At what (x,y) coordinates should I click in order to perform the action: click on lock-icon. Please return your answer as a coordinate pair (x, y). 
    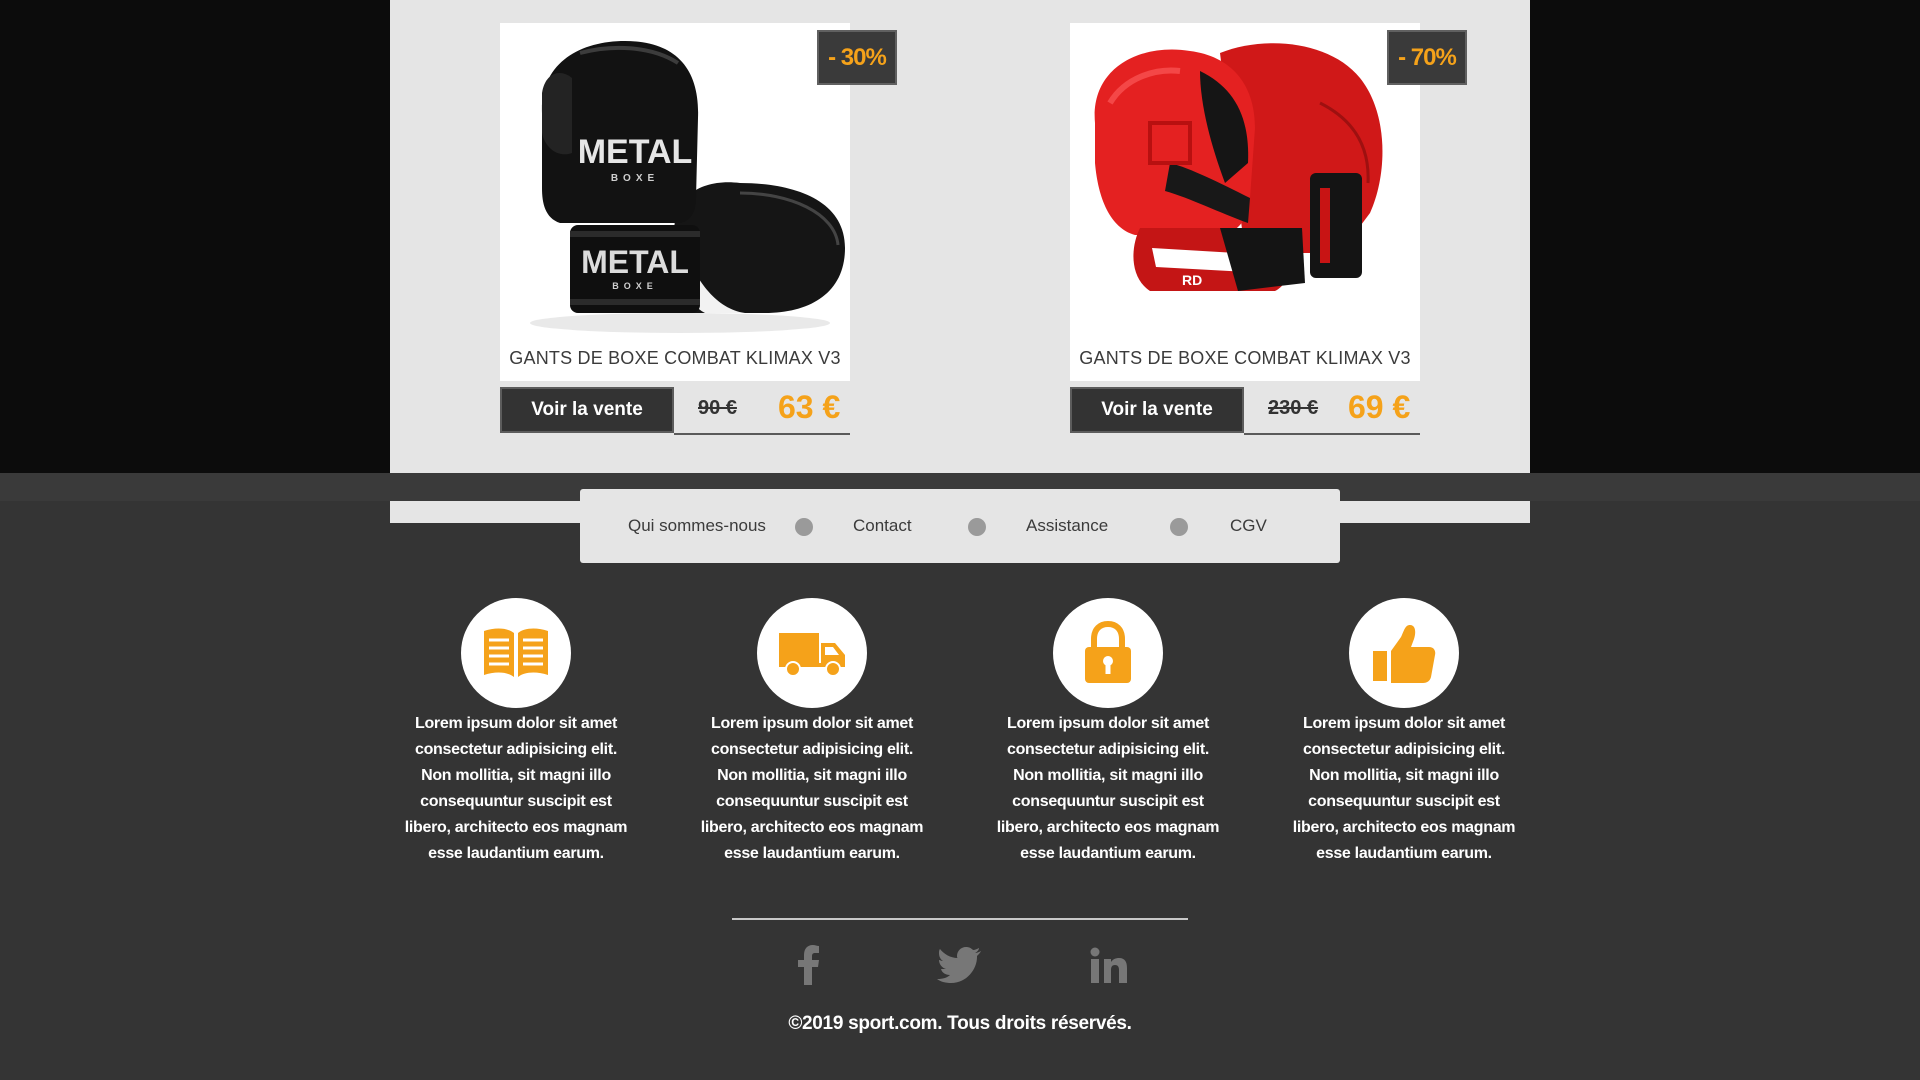
    Looking at the image, I should click on (1108, 652).